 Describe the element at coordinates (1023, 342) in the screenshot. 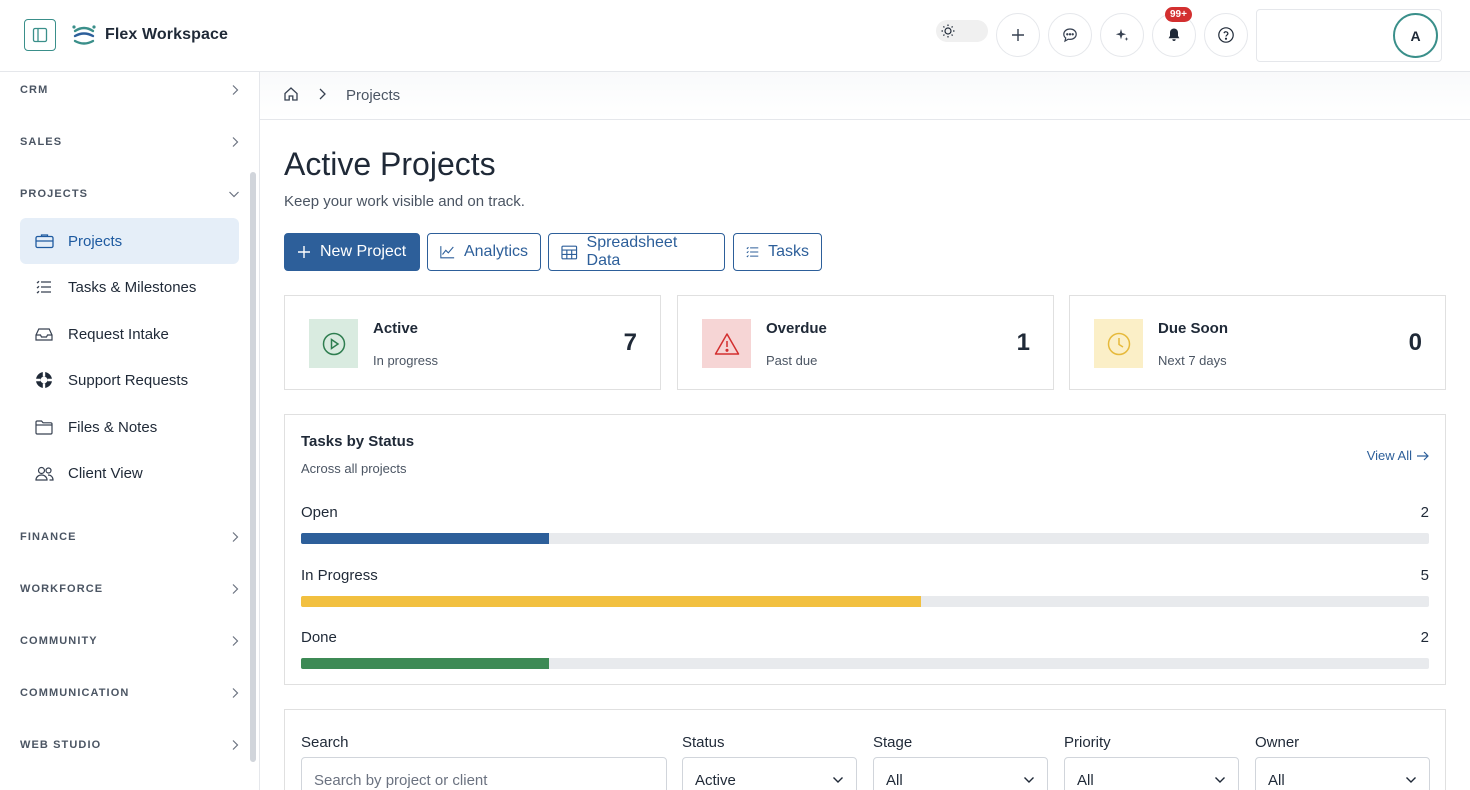

I see `stat-value: 1` at that location.